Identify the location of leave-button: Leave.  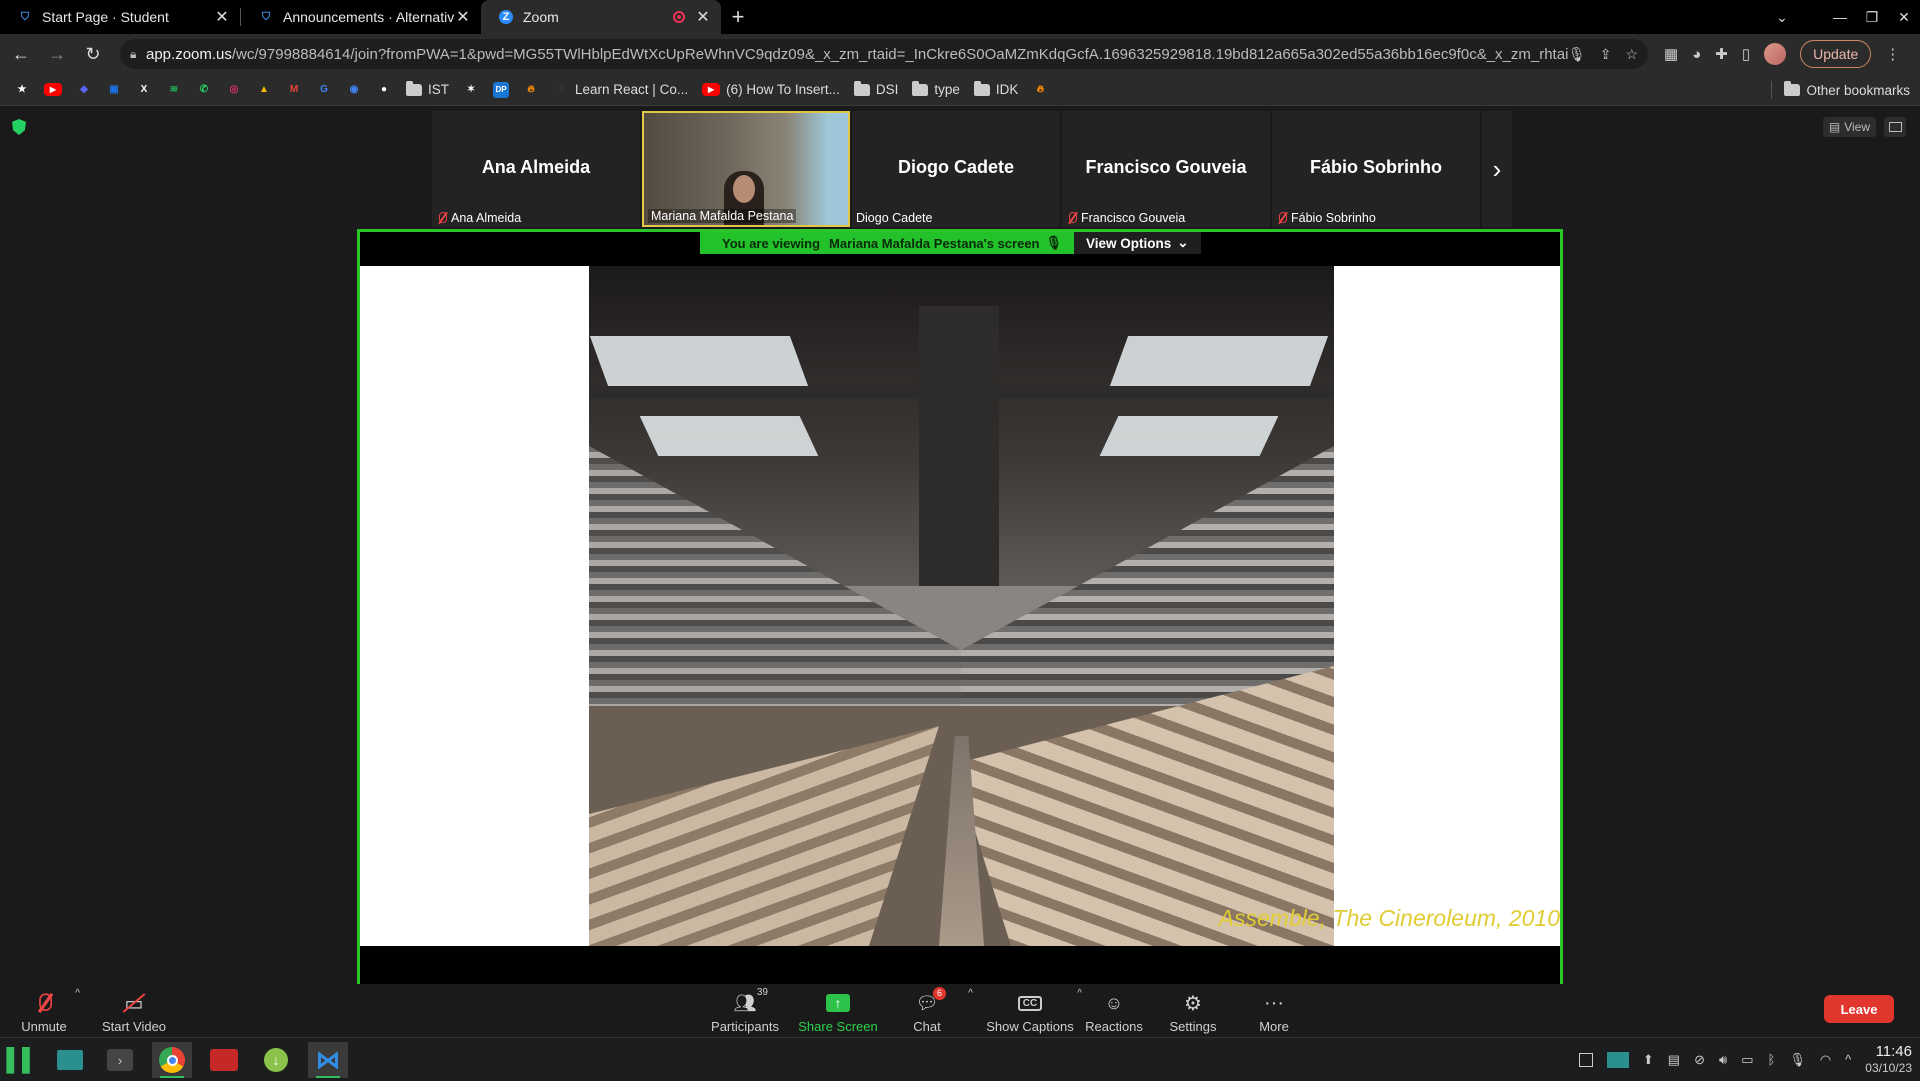
(1859, 1009).